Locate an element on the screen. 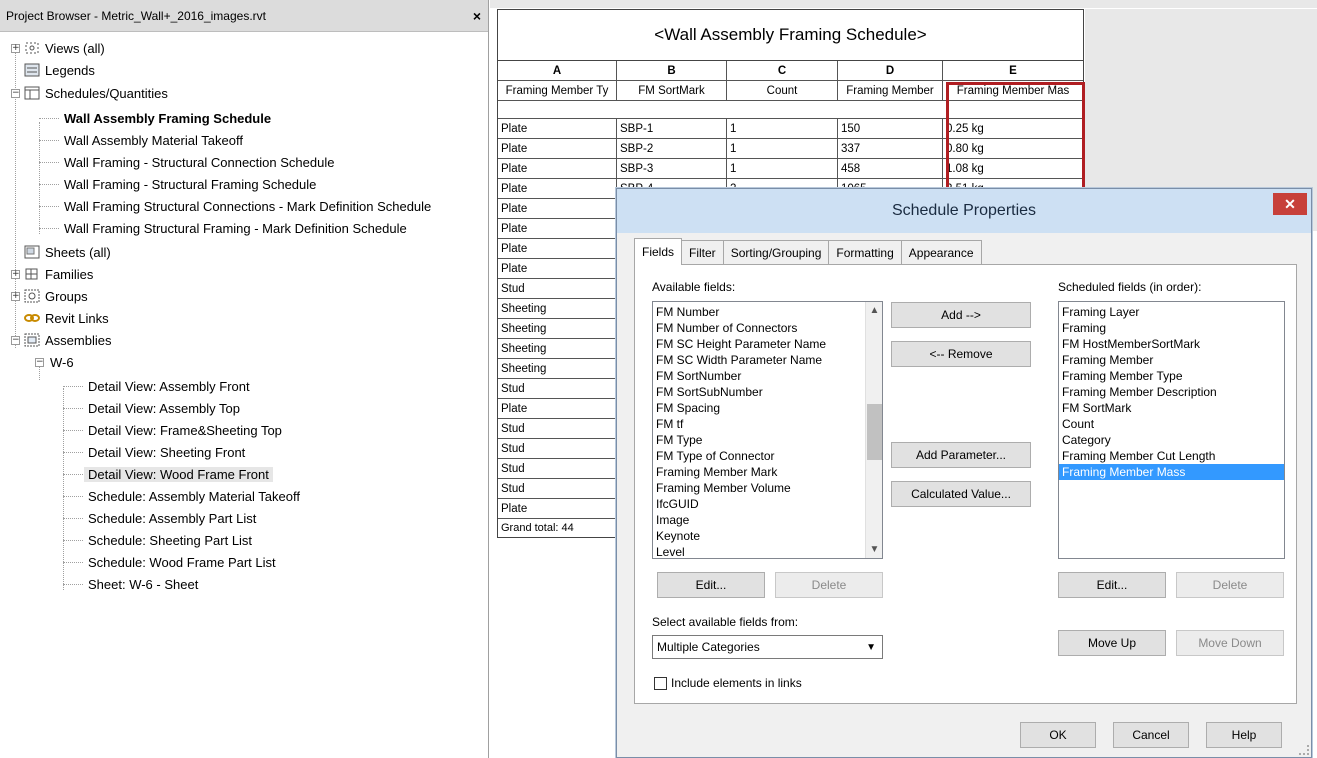 The width and height of the screenshot is (1317, 758). include-links-checkbox is located at coordinates (660, 683).